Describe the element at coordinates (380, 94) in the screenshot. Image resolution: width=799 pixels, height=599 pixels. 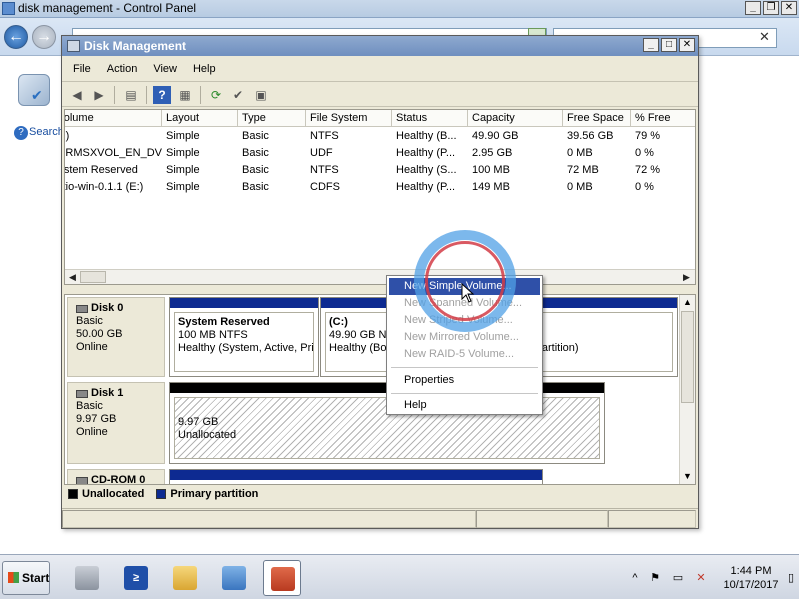
I see `toolbar: ◀ ▶ ▤ ? ▦ ⟳ ✔ ▣` at that location.